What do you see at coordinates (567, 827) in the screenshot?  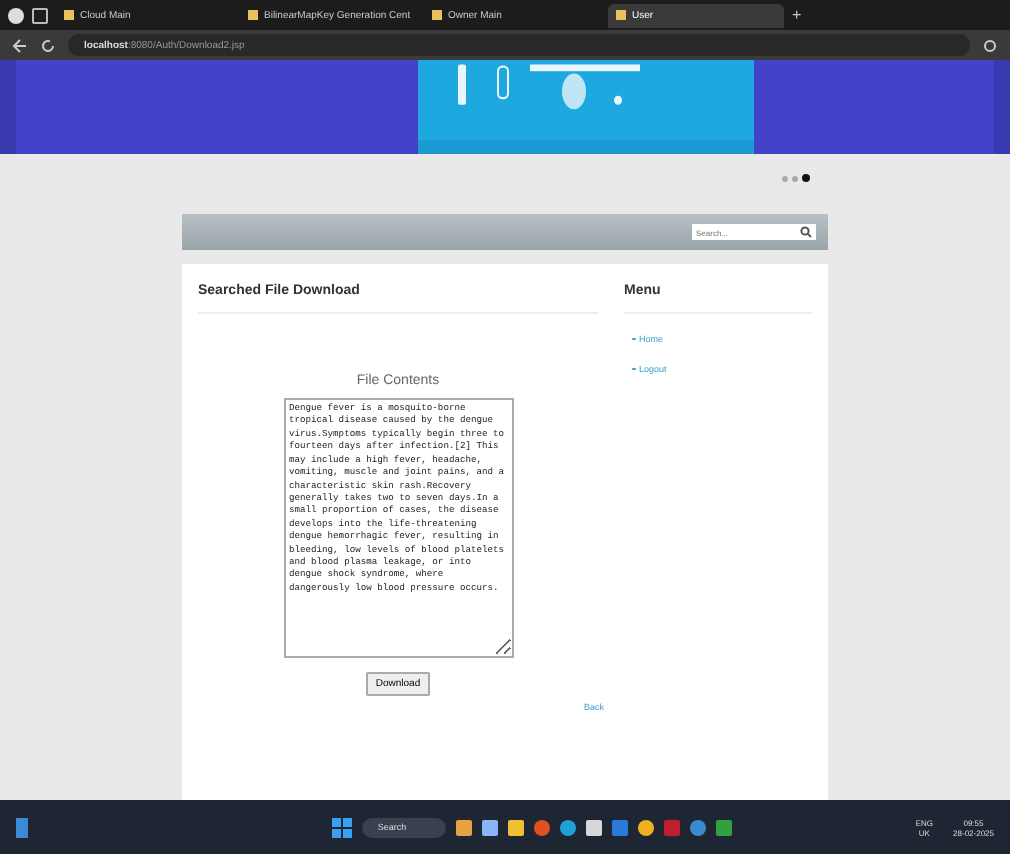 I see `browser-icon` at bounding box center [567, 827].